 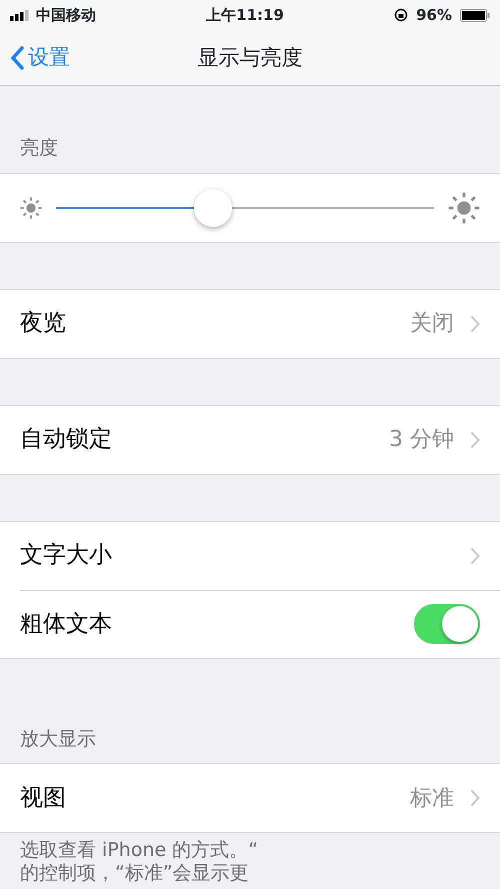 I want to click on dim-sun-icon, so click(x=31, y=207).